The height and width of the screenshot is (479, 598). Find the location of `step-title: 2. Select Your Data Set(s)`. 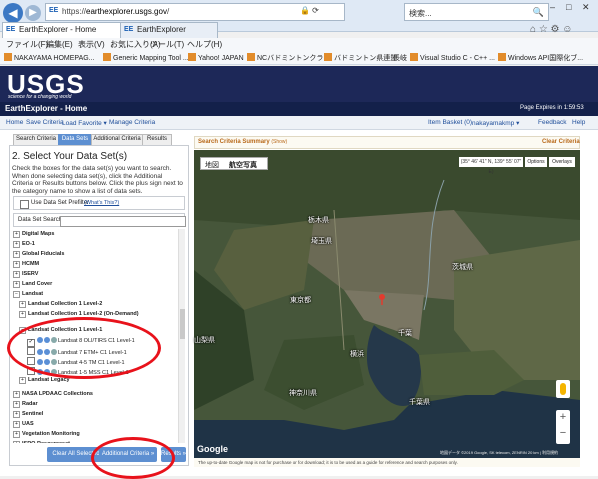

step-title: 2. Select Your Data Set(s) is located at coordinates (70, 156).